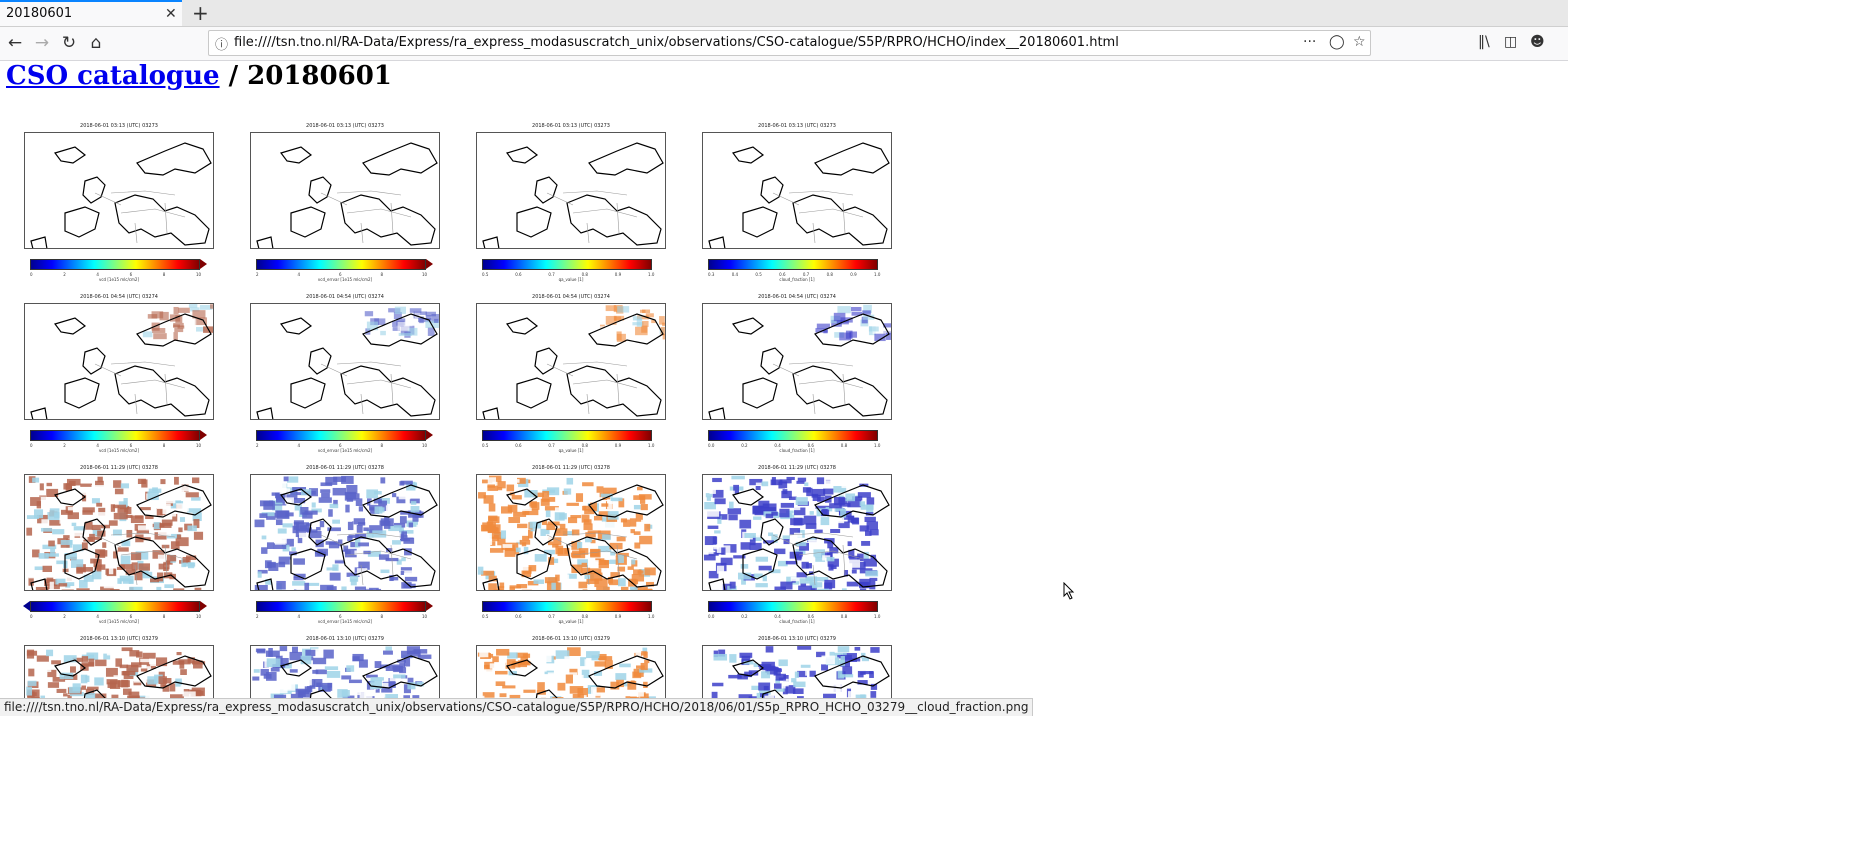 The height and width of the screenshot is (855, 1875). I want to click on forward-arrow-icon: →, so click(42, 43).